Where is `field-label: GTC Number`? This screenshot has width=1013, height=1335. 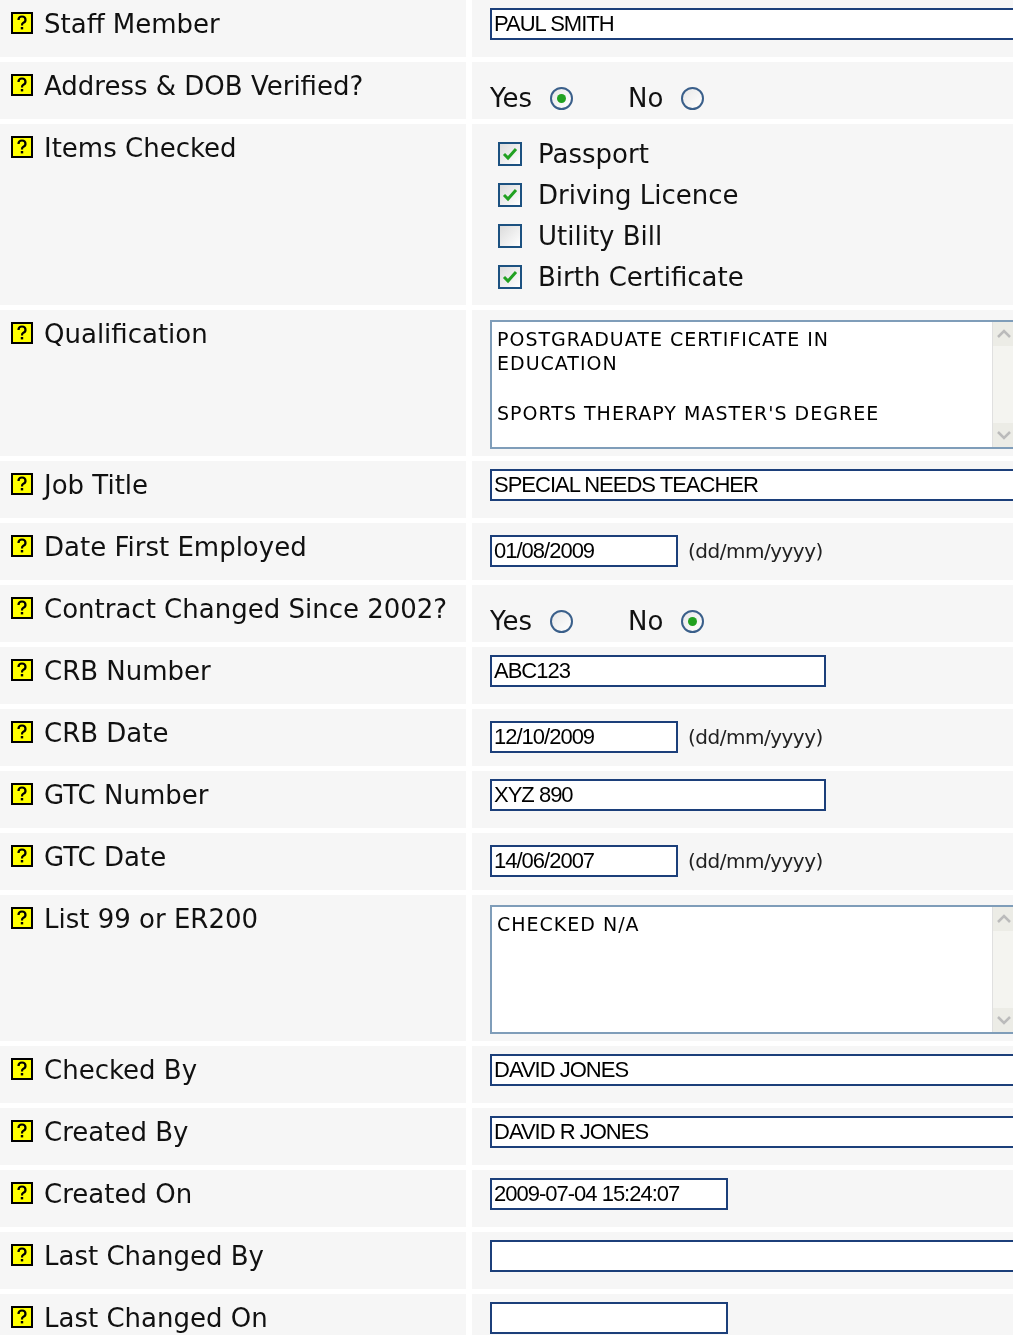 field-label: GTC Number is located at coordinates (126, 795).